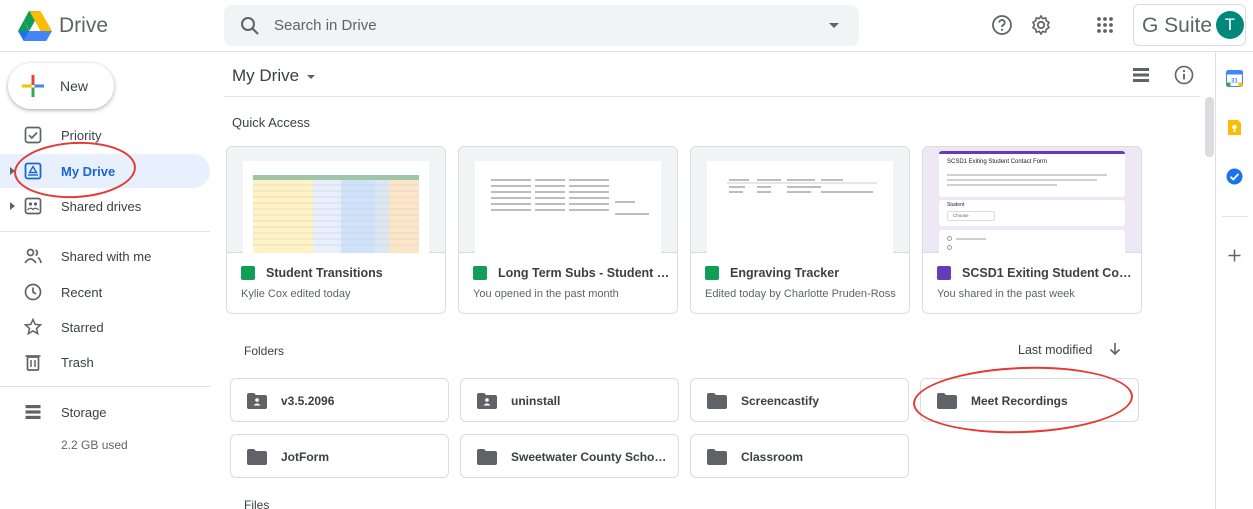 Image resolution: width=1253 pixels, height=509 pixels. I want to click on sidebar-item-label: Trash, so click(77, 362).